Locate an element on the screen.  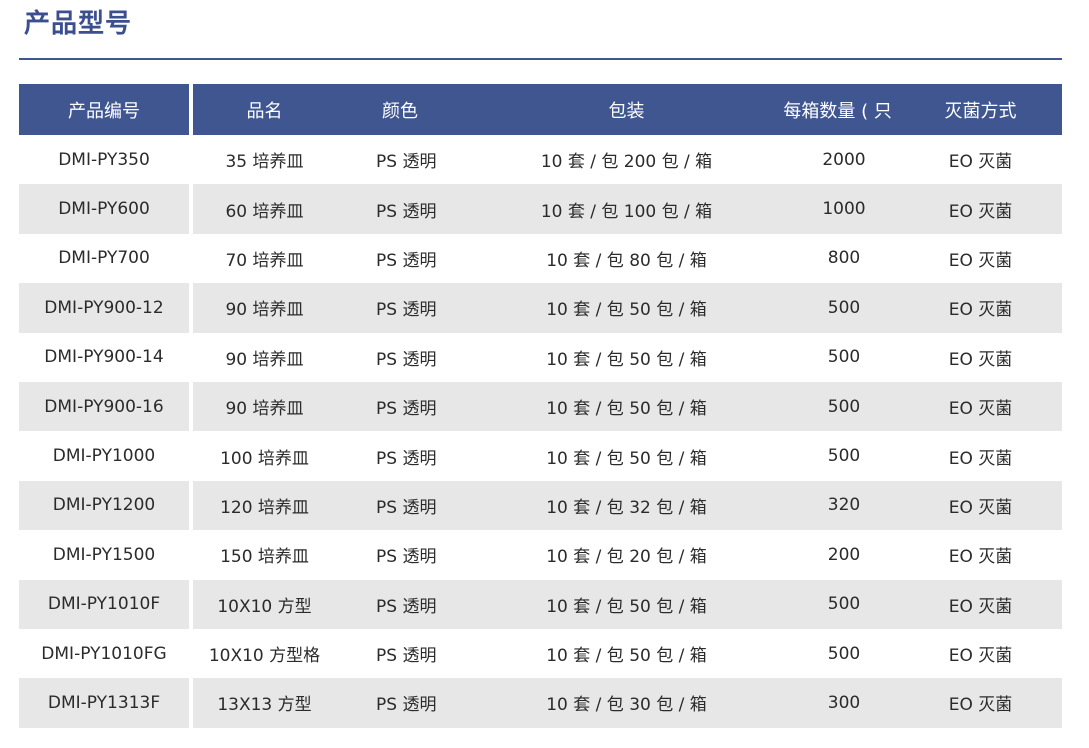
column-header-quantity-per-box: 每箱数量 ( 只 ) is located at coordinates (844, 109).